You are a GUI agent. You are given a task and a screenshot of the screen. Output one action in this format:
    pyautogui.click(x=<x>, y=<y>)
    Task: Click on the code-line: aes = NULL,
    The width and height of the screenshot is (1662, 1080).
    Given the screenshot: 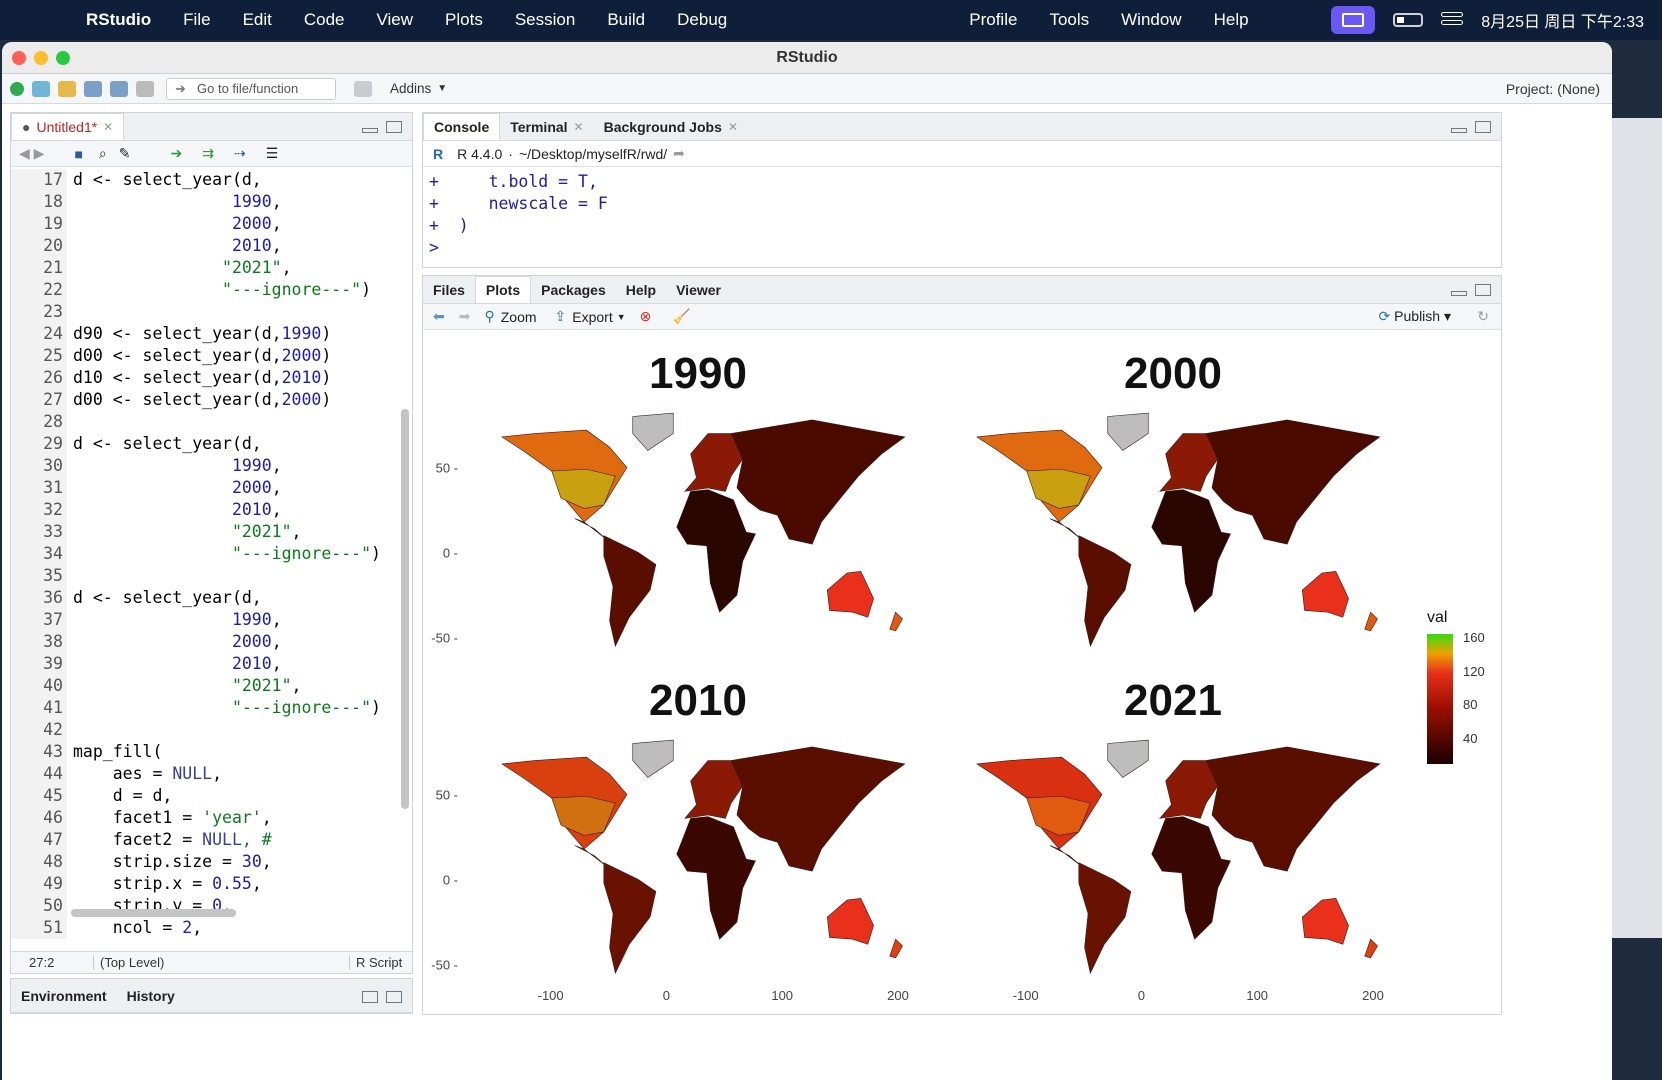 What is the action you would take?
    pyautogui.click(x=235, y=774)
    